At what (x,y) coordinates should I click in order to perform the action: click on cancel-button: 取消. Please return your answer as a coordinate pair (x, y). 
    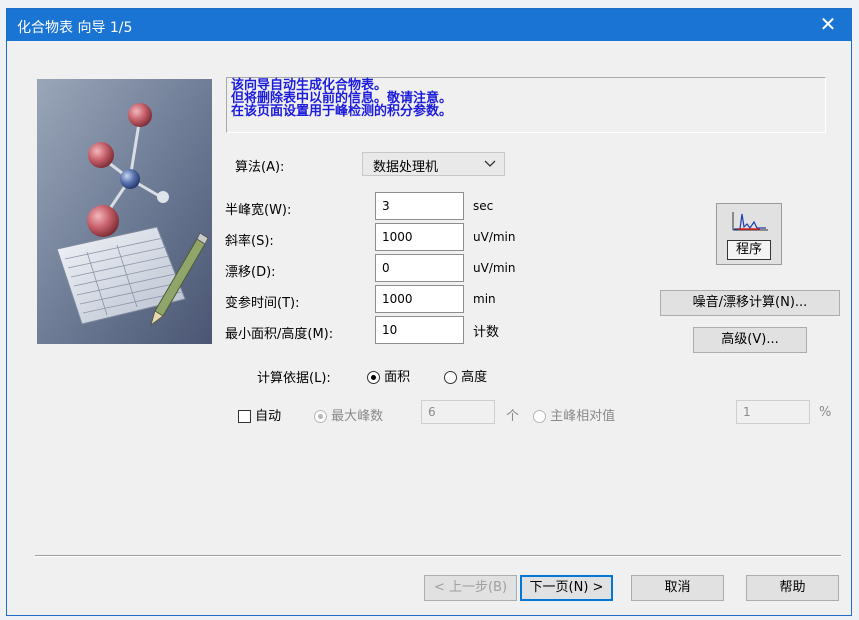
    Looking at the image, I should click on (677, 588).